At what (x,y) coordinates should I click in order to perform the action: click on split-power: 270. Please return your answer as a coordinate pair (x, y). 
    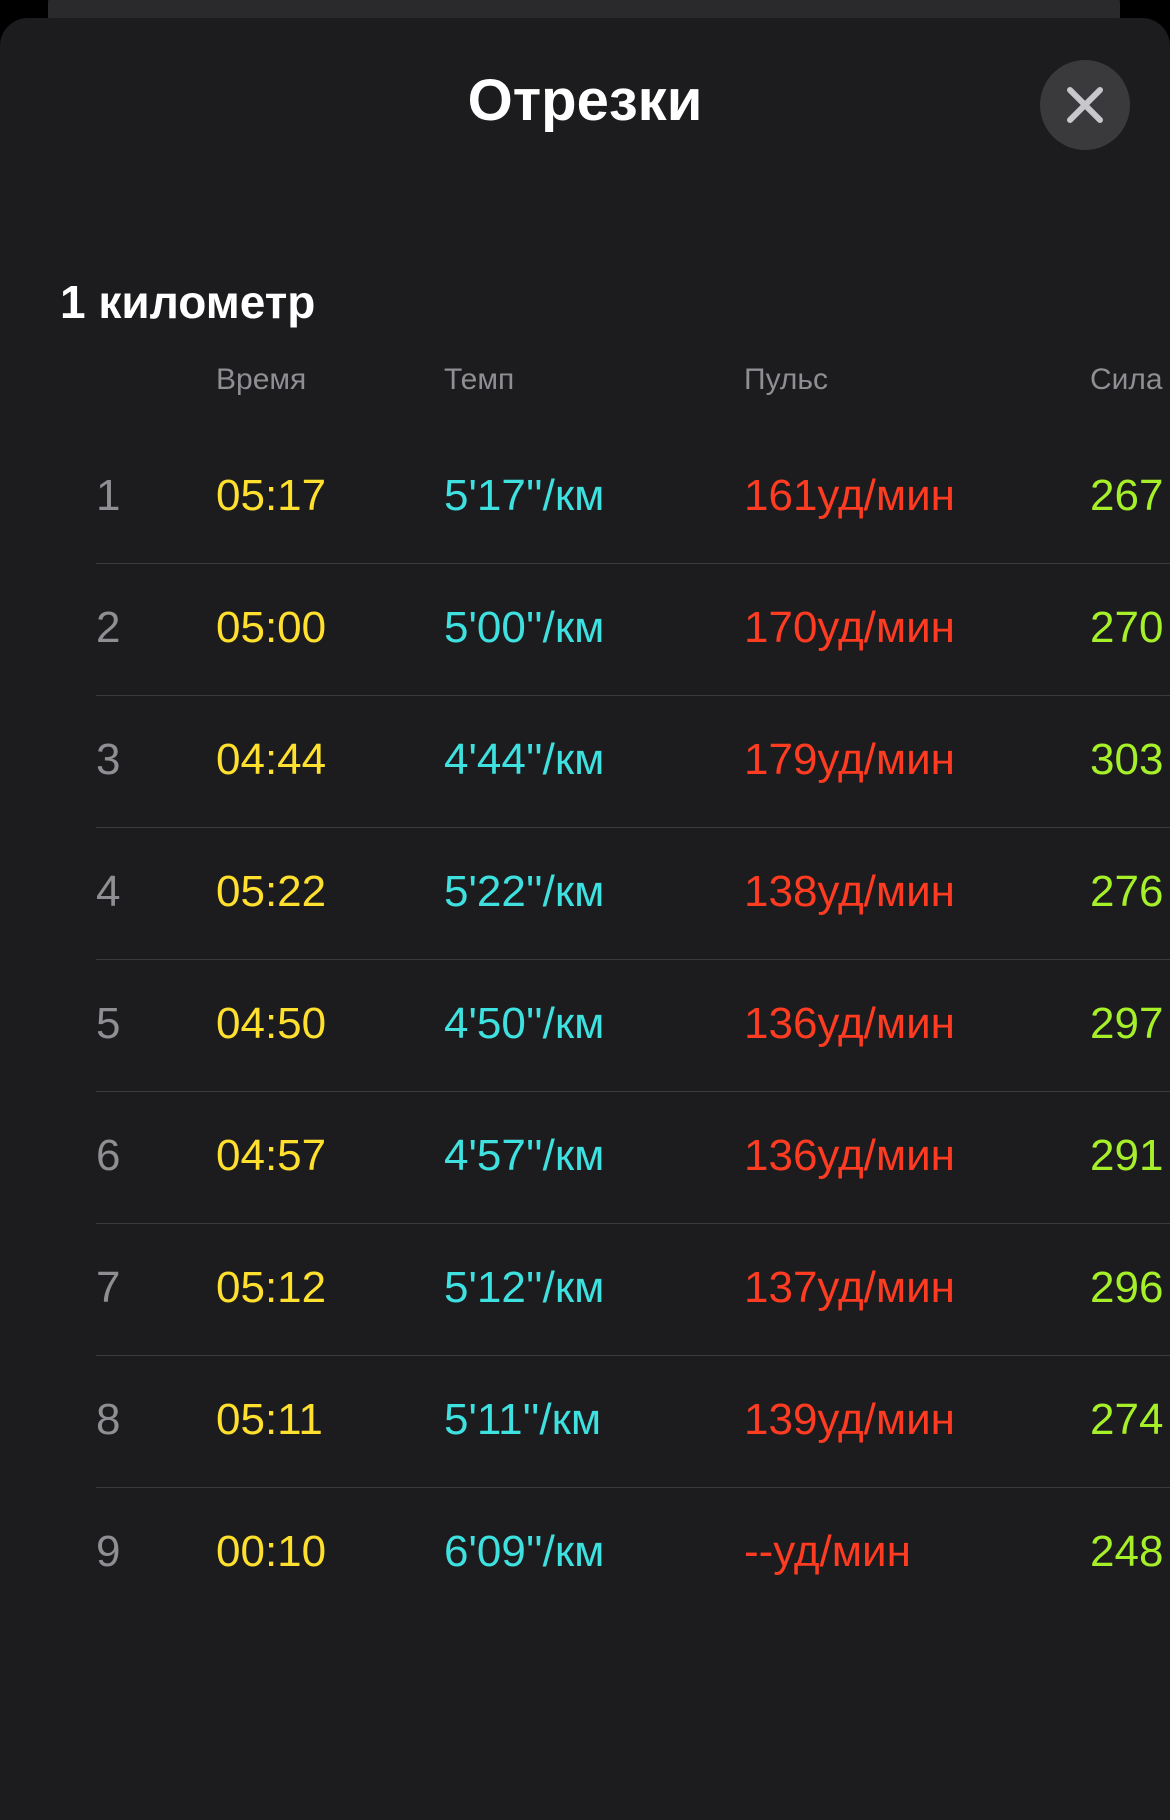
    Looking at the image, I should click on (1127, 627).